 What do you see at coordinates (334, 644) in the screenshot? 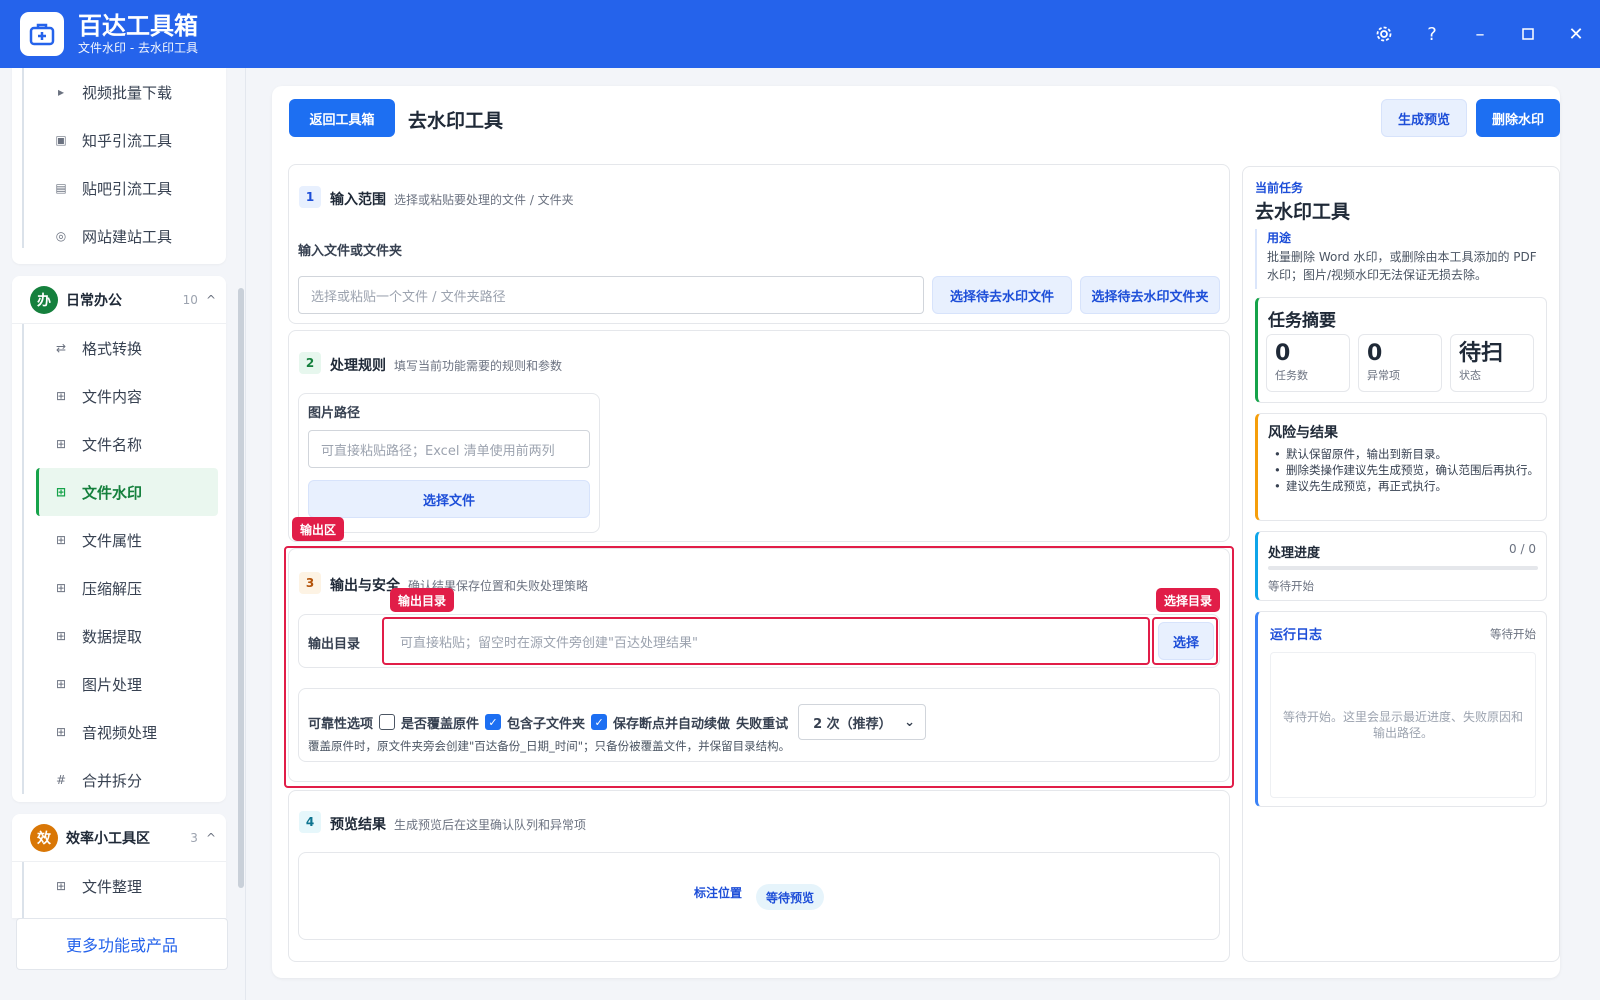
I see `output-dir-label: 输出目录` at bounding box center [334, 644].